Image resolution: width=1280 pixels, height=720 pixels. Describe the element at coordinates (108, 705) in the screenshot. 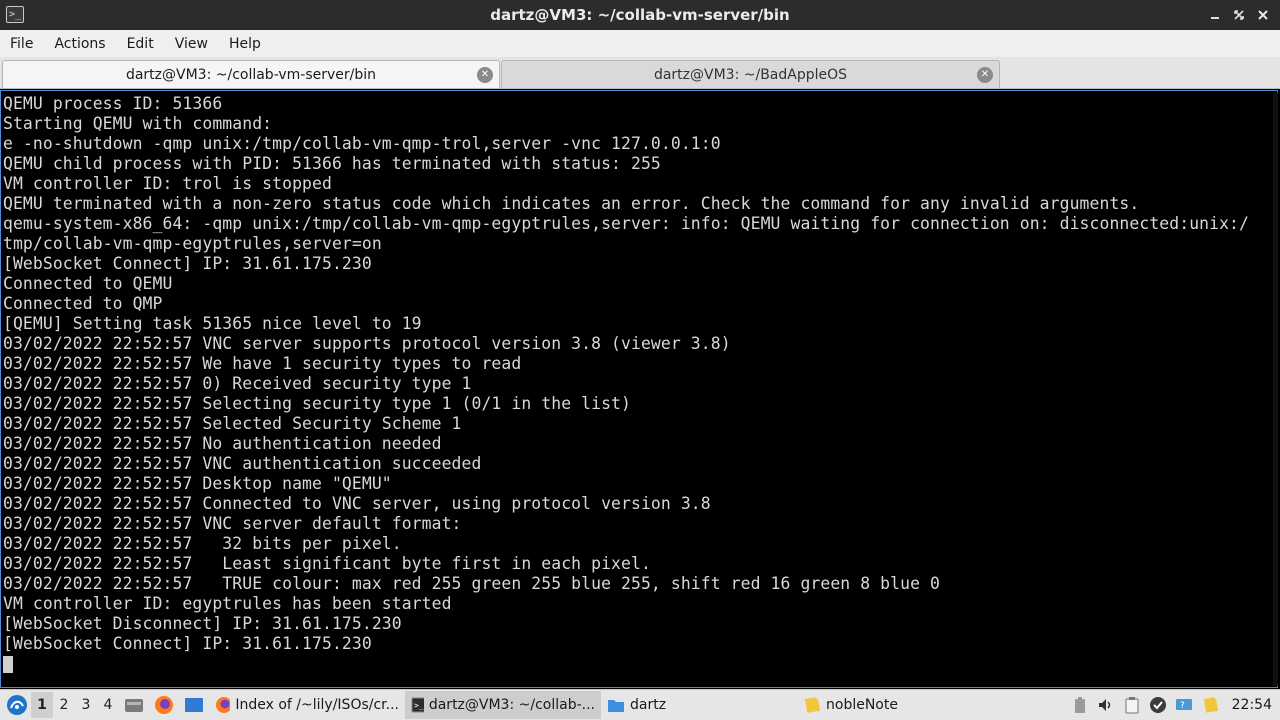

I see `desktop-switch-4: 4` at that location.